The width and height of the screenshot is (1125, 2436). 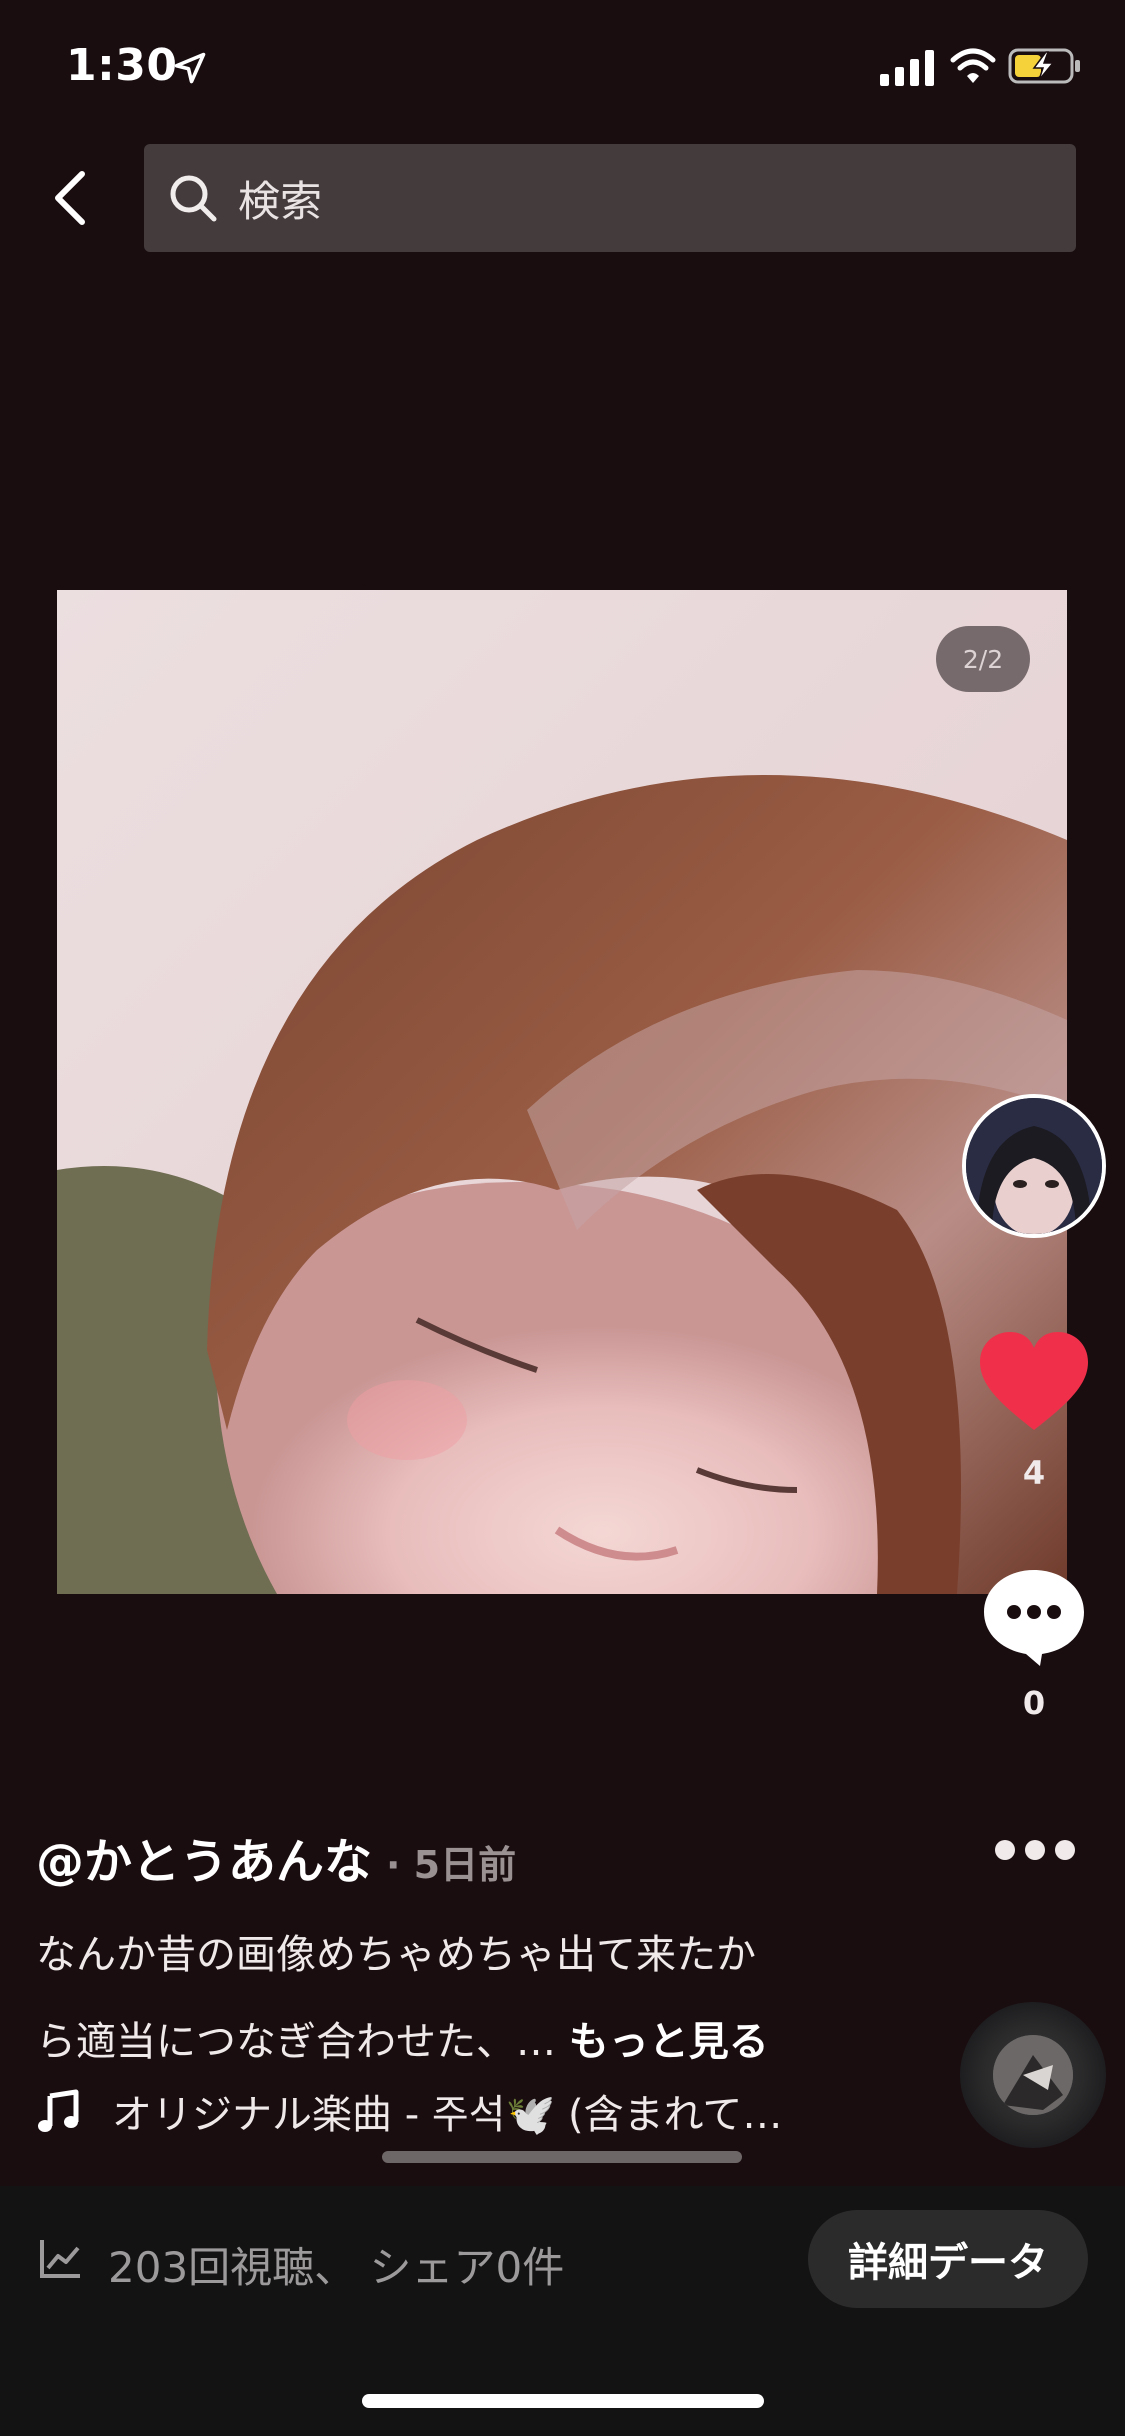 I want to click on wifi-icon, so click(x=973, y=65).